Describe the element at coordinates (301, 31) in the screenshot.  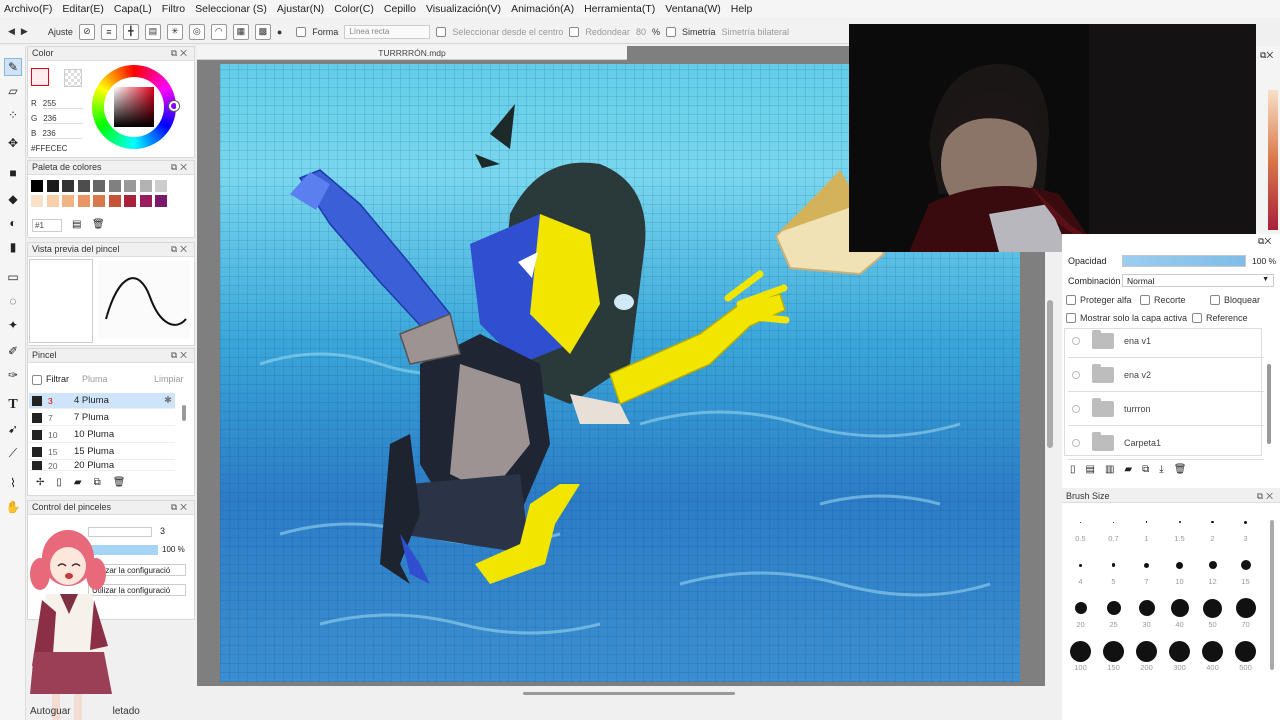
I see `forma-checkbox` at that location.